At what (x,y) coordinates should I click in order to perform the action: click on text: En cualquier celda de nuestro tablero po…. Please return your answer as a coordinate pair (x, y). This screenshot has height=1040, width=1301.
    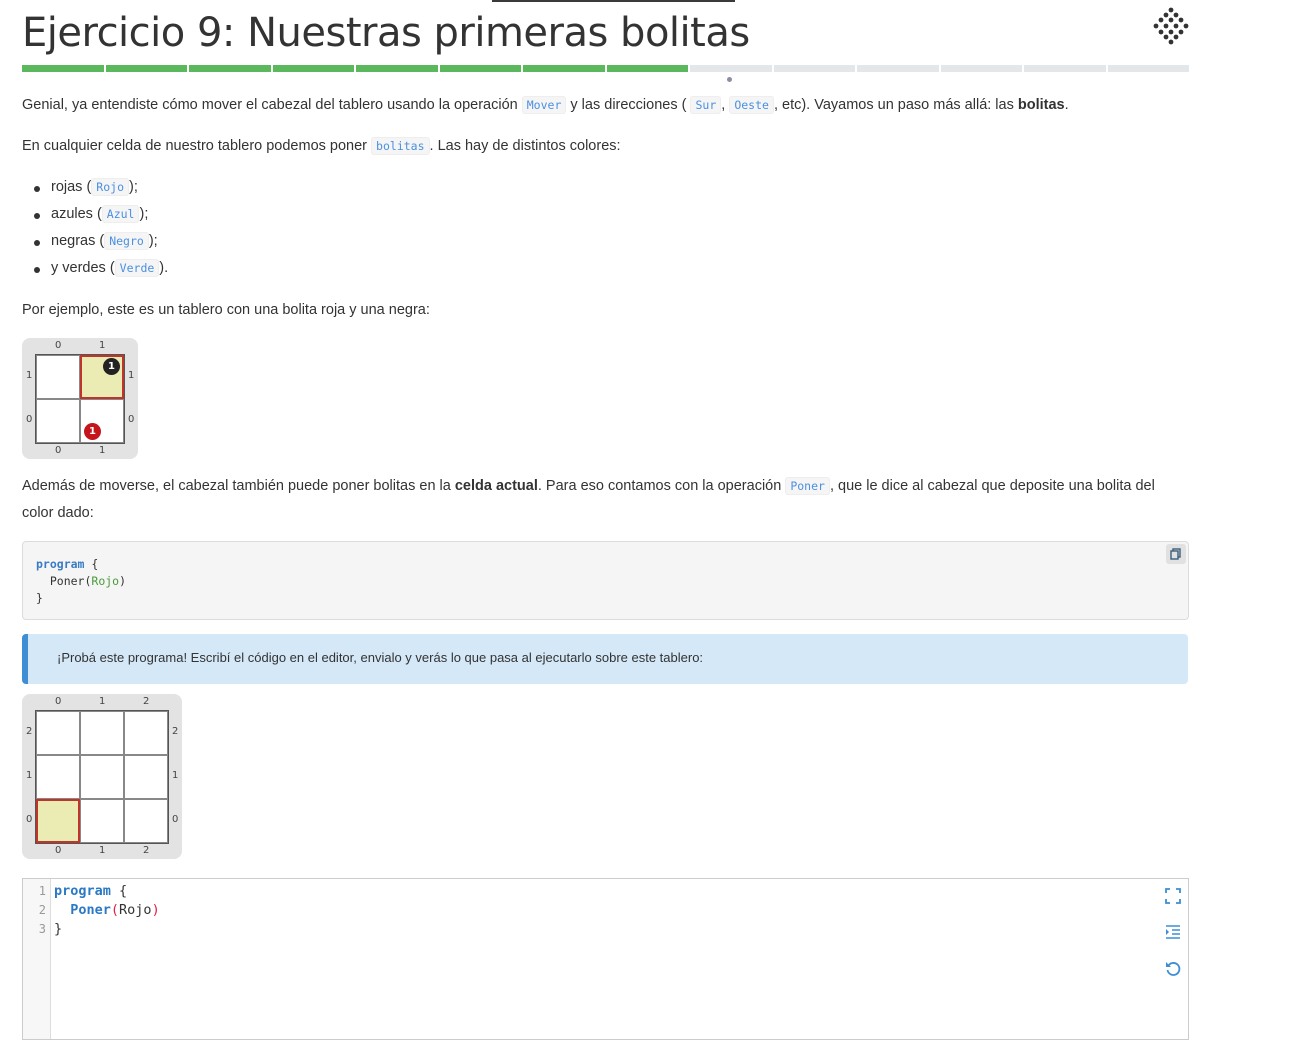
    Looking at the image, I should click on (195, 146).